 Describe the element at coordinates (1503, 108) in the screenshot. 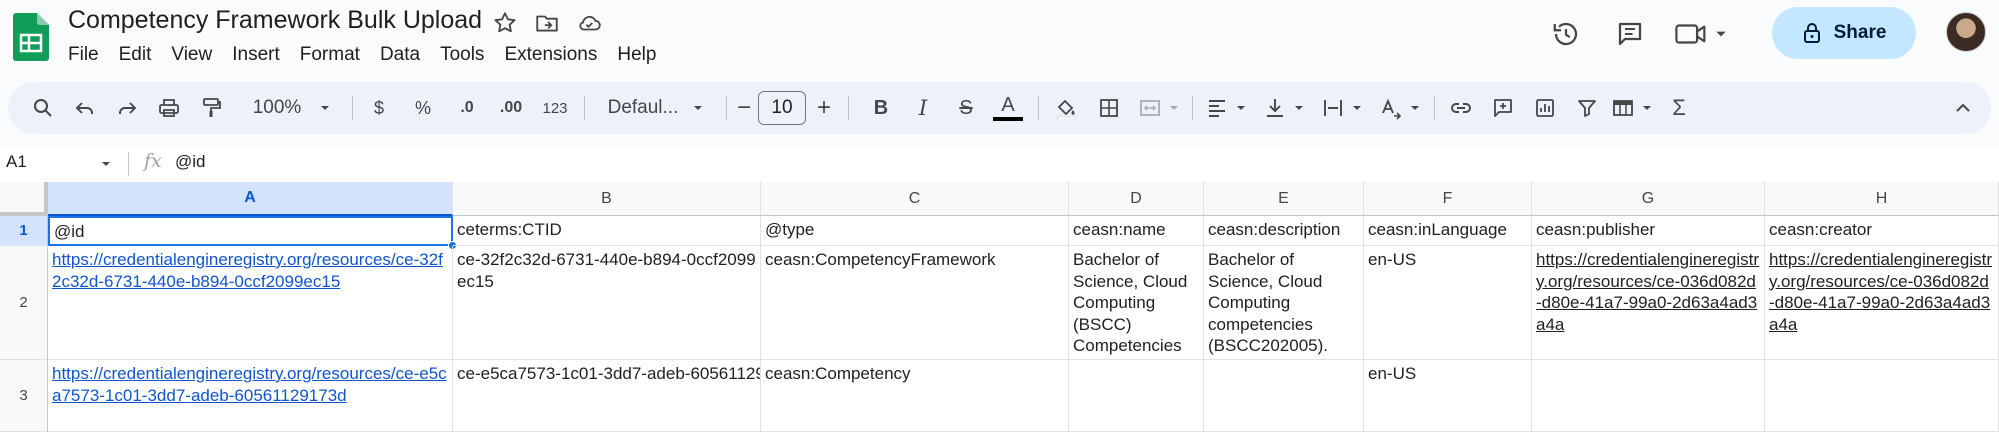

I see `insert-comment-button` at that location.